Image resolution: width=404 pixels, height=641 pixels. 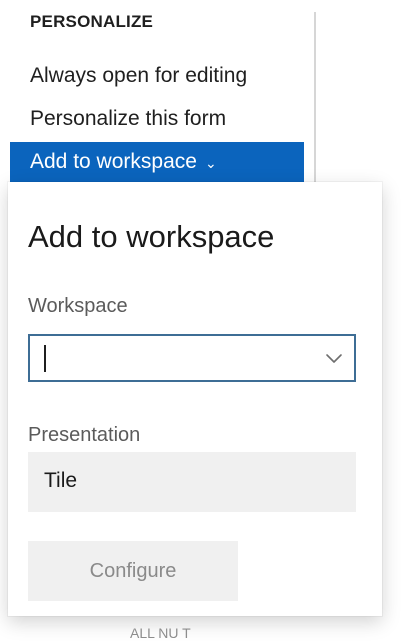 What do you see at coordinates (78, 306) in the screenshot?
I see `workspace-label: Workspace` at bounding box center [78, 306].